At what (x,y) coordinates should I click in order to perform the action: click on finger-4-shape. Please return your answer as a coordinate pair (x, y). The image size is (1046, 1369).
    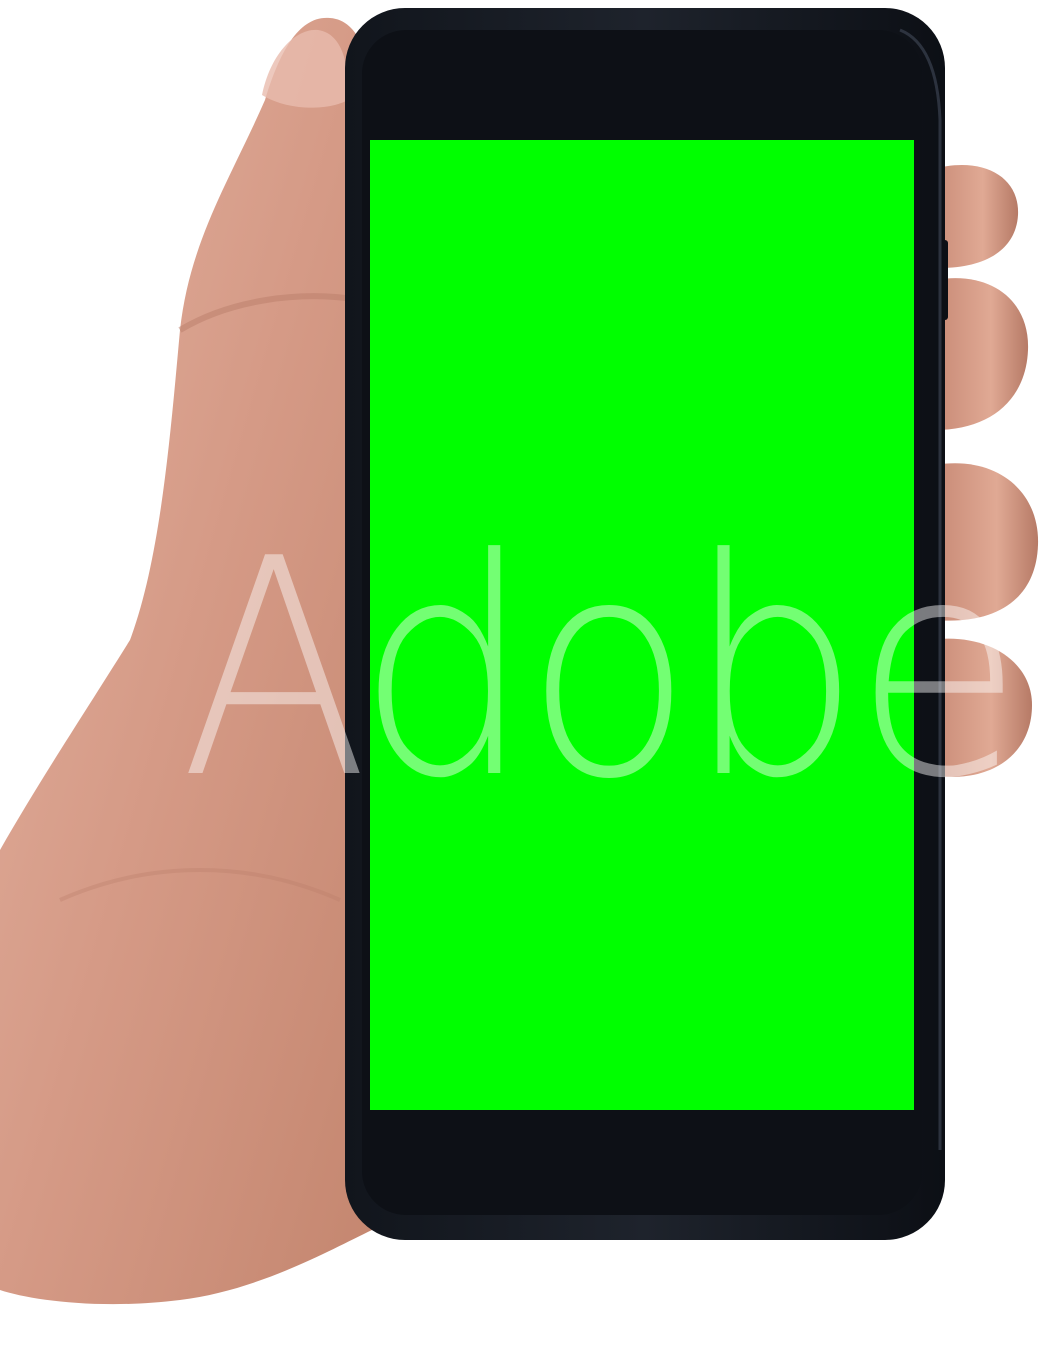
    Looking at the image, I should click on (981, 707).